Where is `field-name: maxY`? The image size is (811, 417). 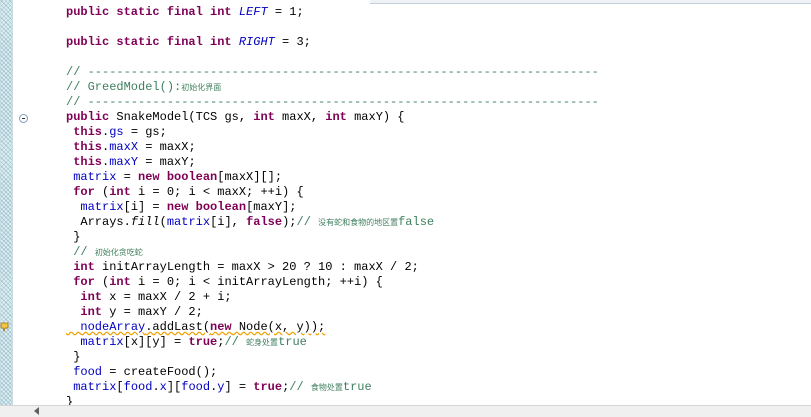 field-name: maxY is located at coordinates (124, 162).